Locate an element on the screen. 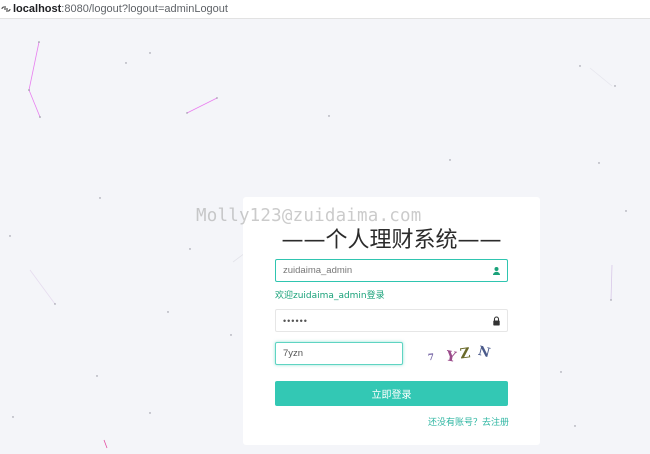  login-button: 立即登录 is located at coordinates (391, 393).